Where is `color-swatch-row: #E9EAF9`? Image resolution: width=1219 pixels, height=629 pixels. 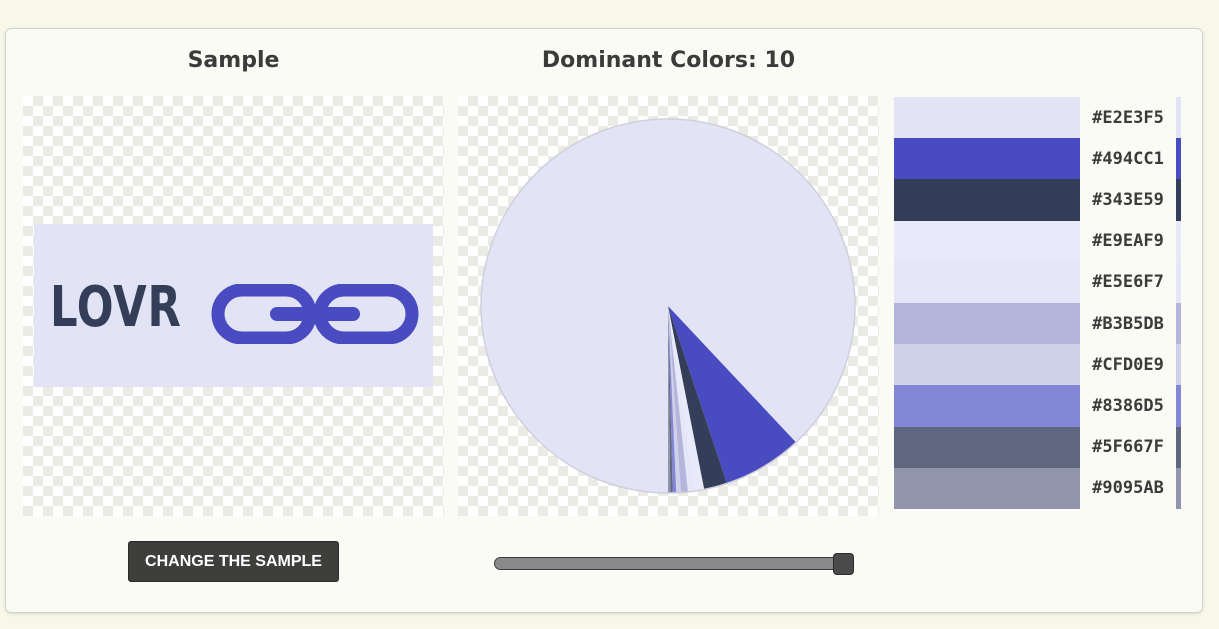
color-swatch-row: #E9EAF9 is located at coordinates (1037, 241).